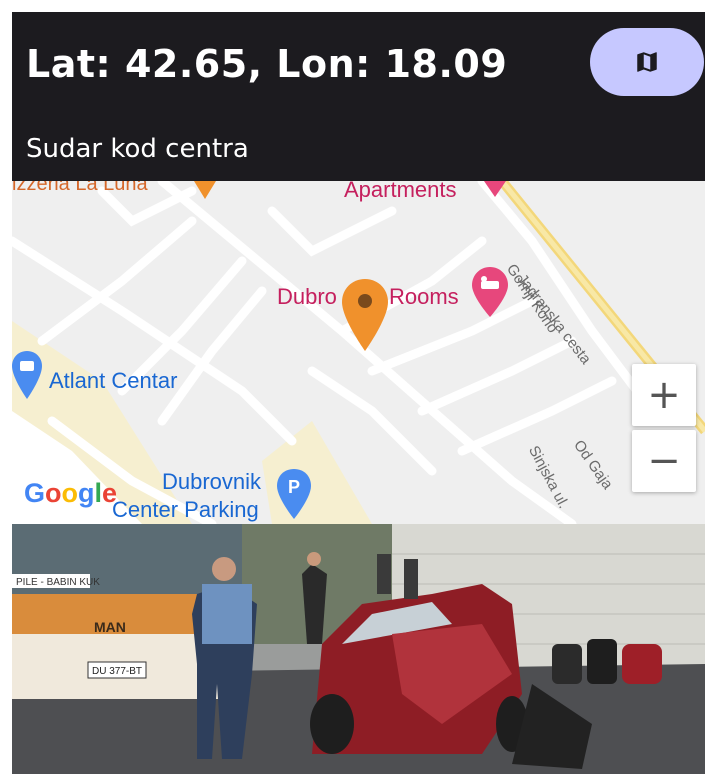 This screenshot has width=705, height=774. Describe the element at coordinates (495, 189) in the screenshot. I see `hotel-marker-icon` at that location.